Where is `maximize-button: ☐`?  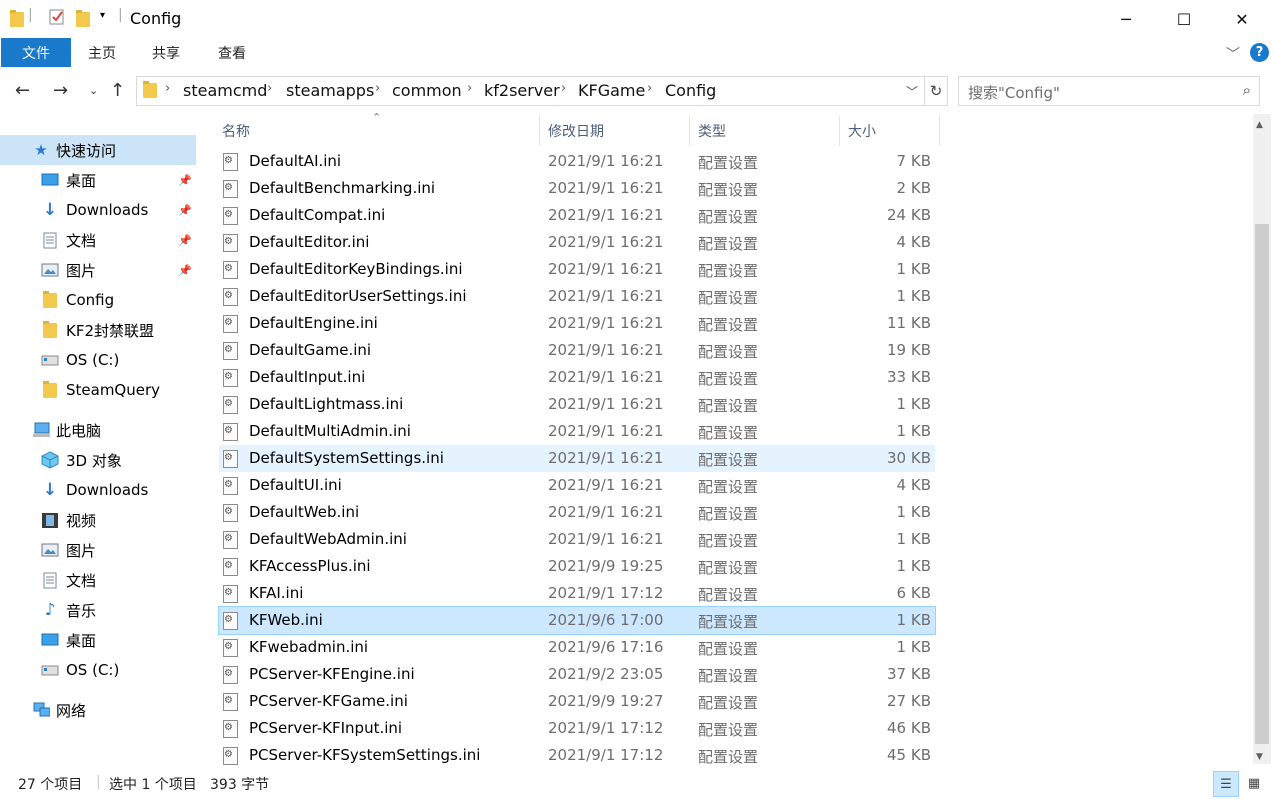 maximize-button: ☐ is located at coordinates (1184, 19).